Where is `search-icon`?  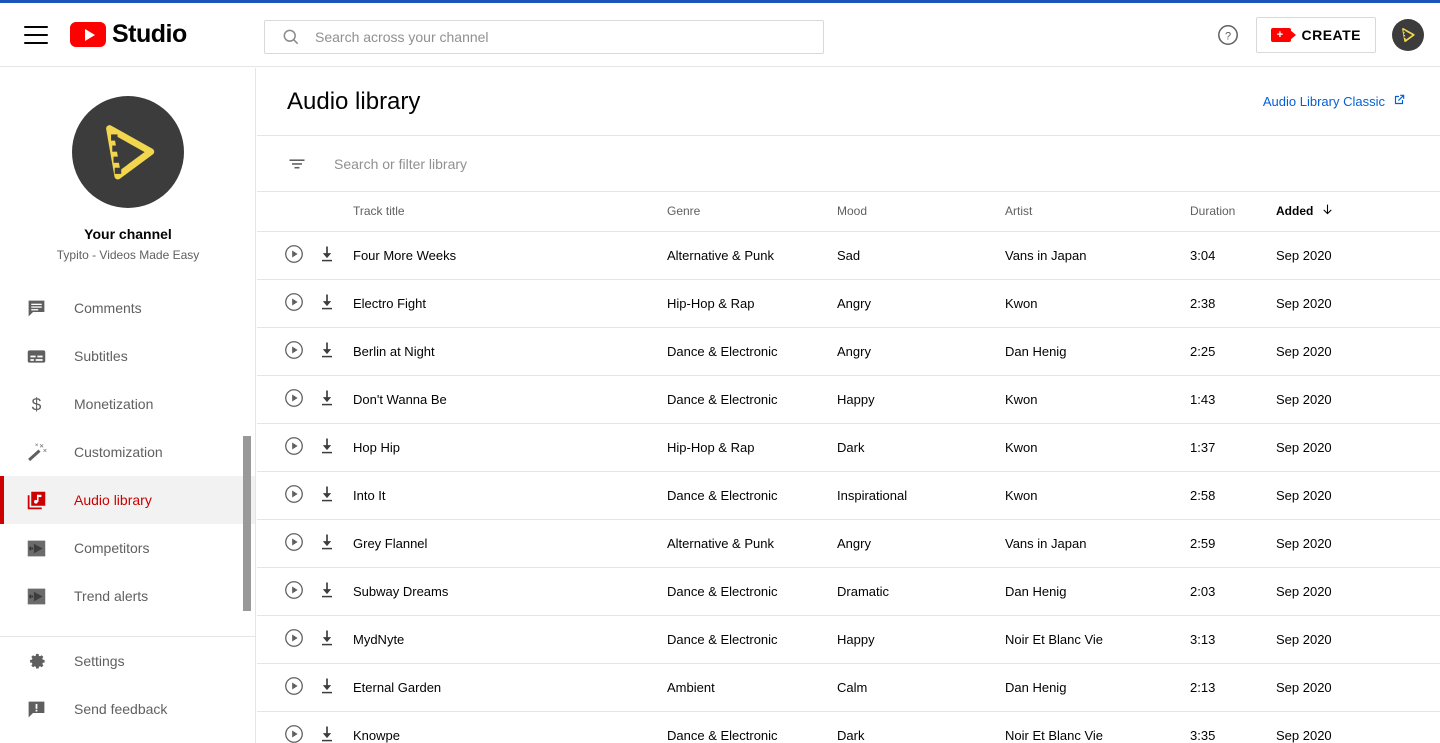 search-icon is located at coordinates (291, 37).